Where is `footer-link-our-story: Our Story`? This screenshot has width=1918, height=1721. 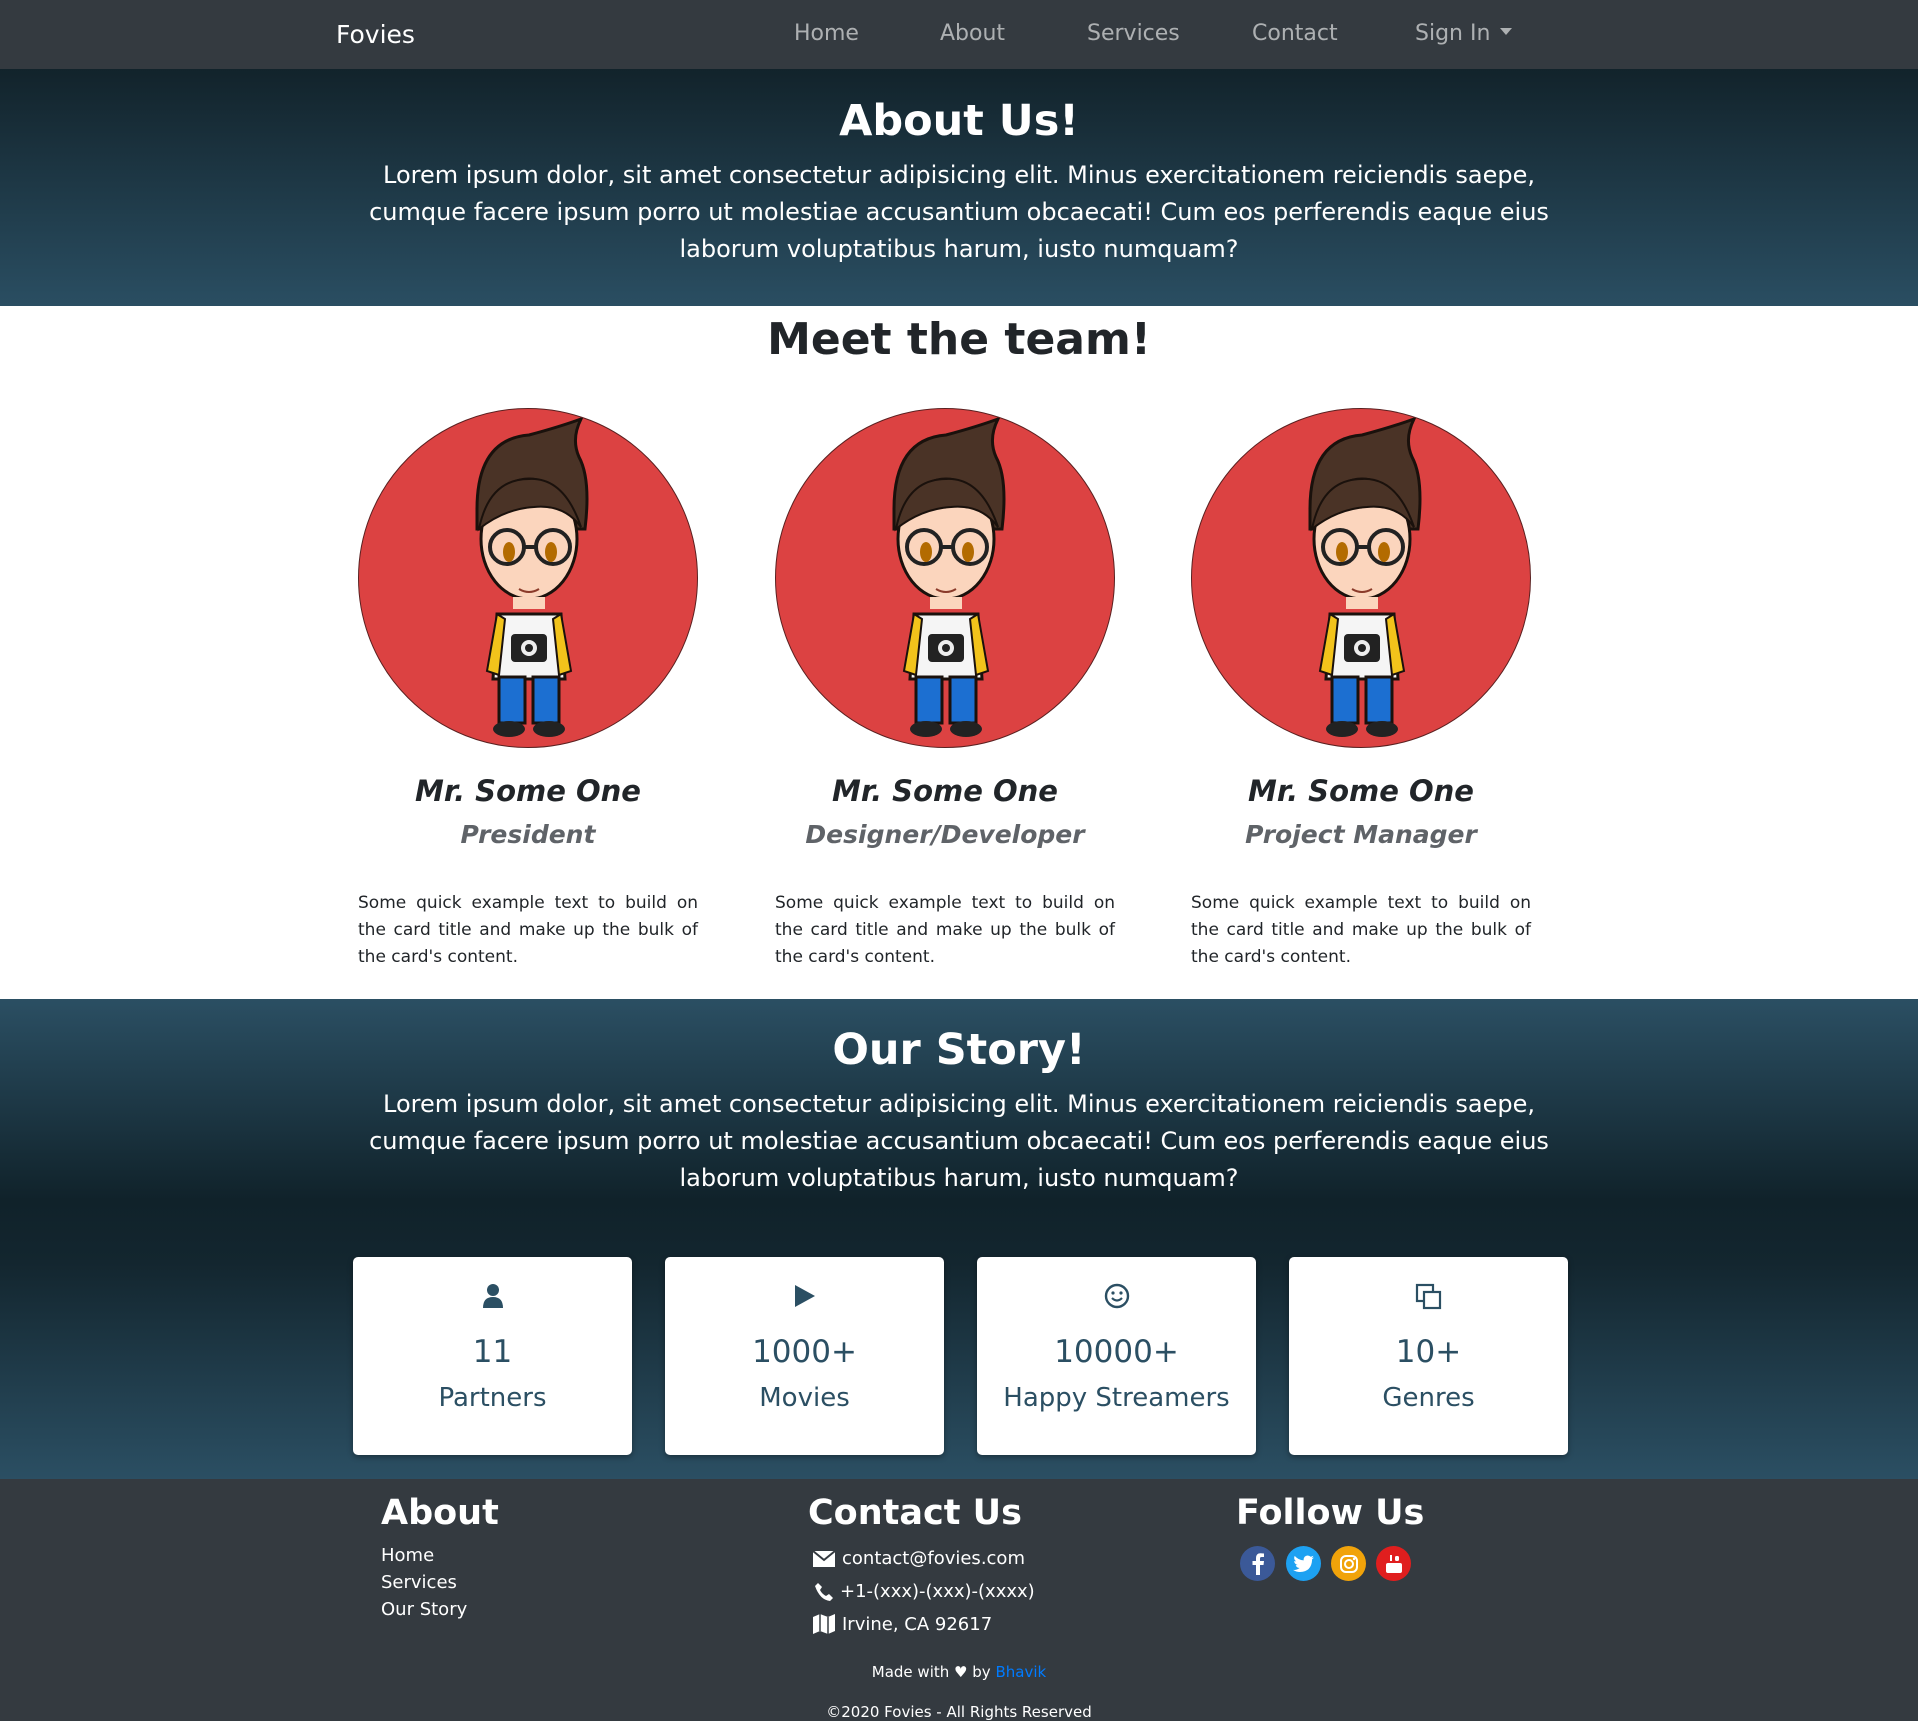
footer-link-our-story: Our Story is located at coordinates (424, 1609).